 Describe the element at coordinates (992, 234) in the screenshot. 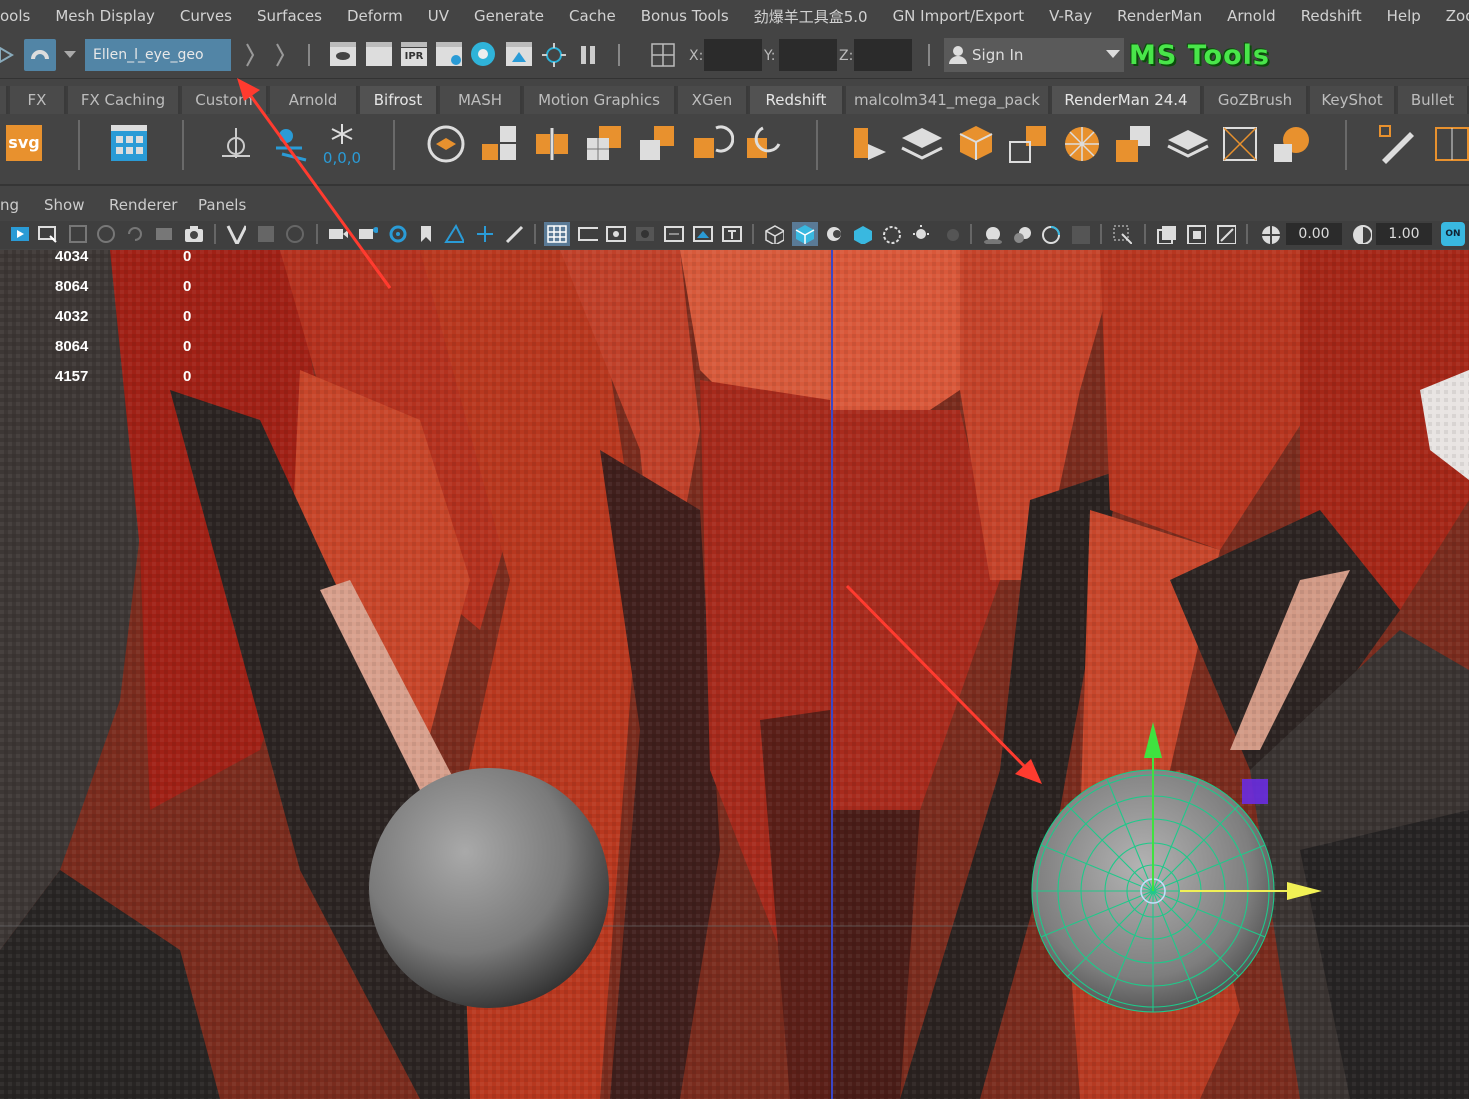

I see `screen-space-ao-icon` at that location.